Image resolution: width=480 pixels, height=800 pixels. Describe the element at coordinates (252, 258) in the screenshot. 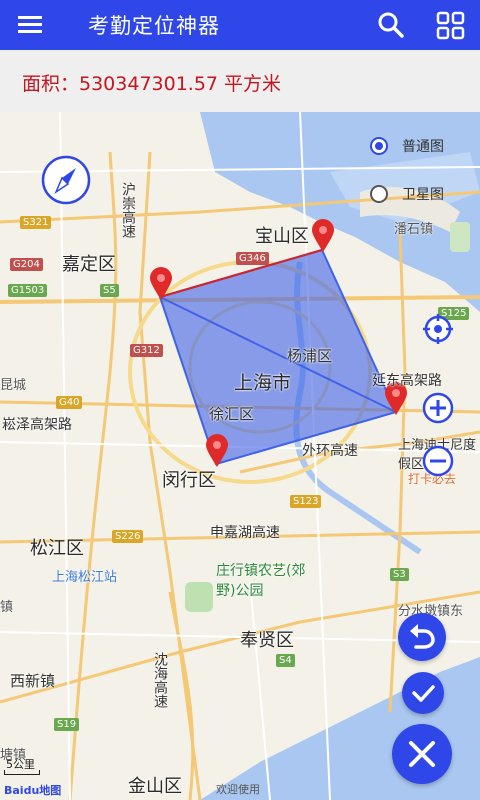

I see `road-shield: G346` at that location.